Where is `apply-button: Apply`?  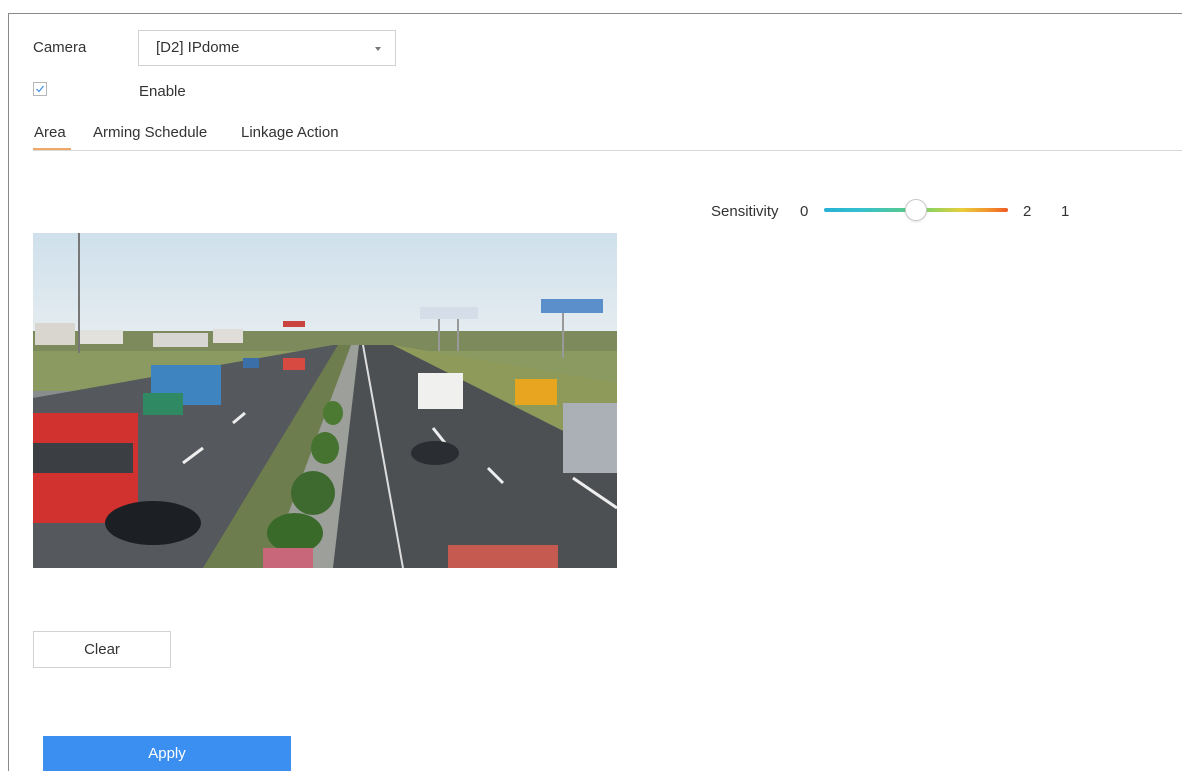 apply-button: Apply is located at coordinates (167, 753).